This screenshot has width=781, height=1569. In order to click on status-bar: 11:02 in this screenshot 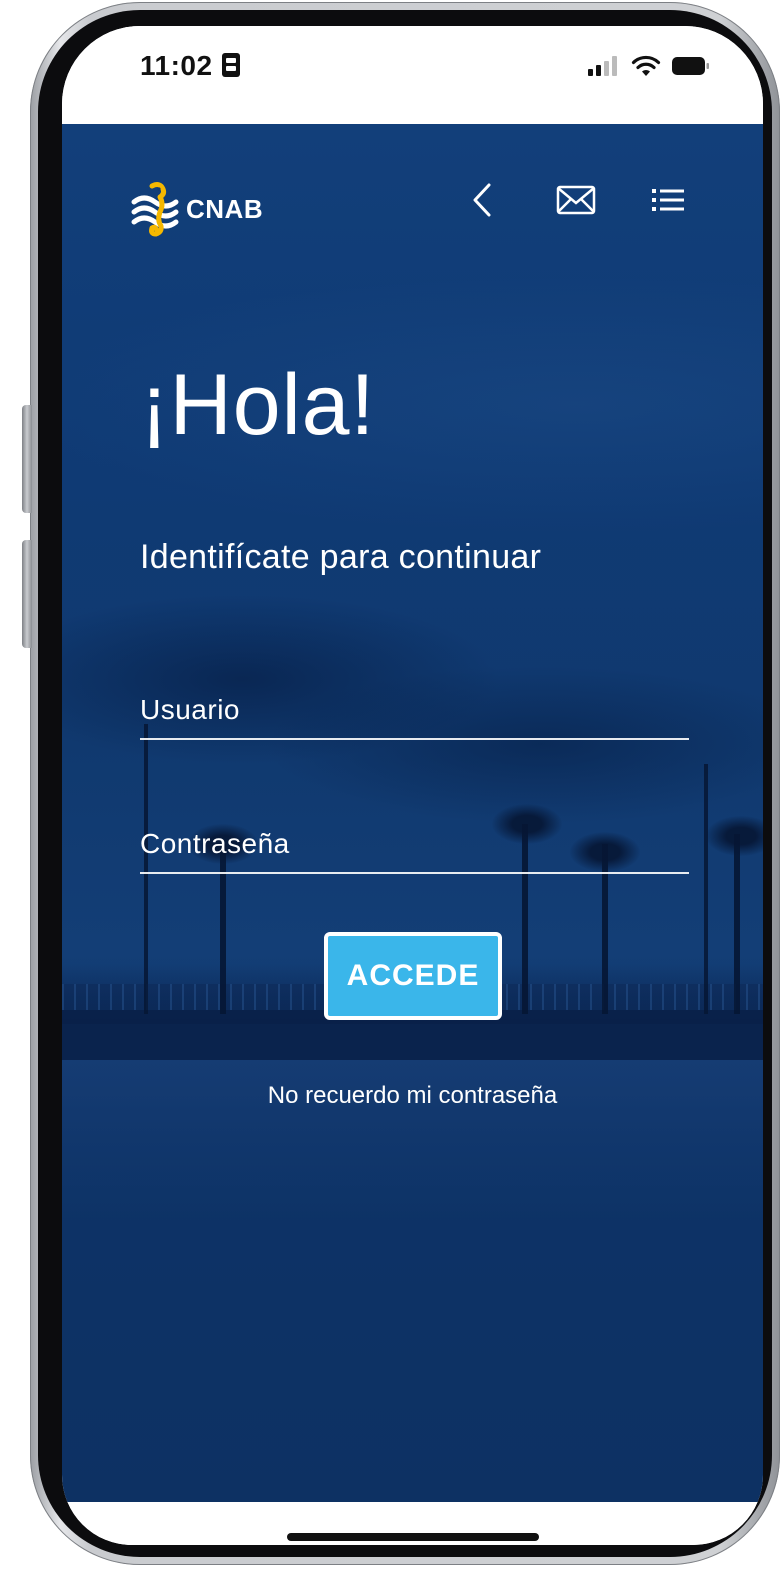, I will do `click(412, 75)`.